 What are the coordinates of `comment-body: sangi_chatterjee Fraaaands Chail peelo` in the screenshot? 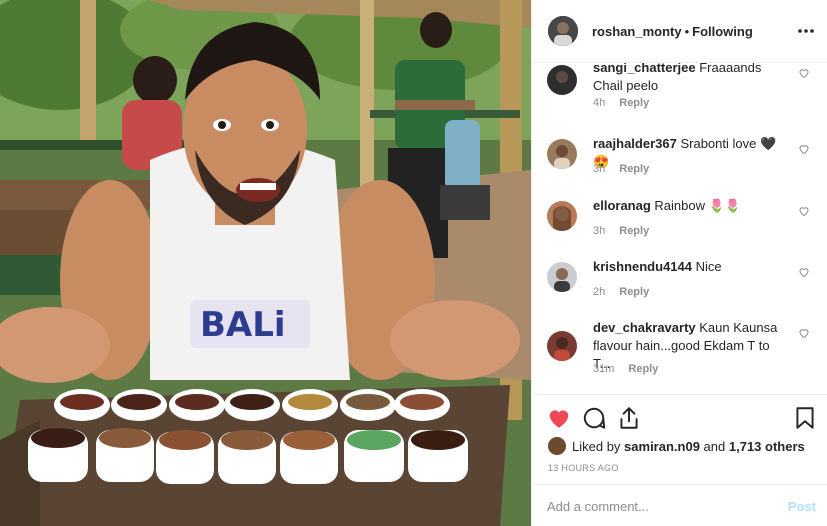 It's located at (690, 79).